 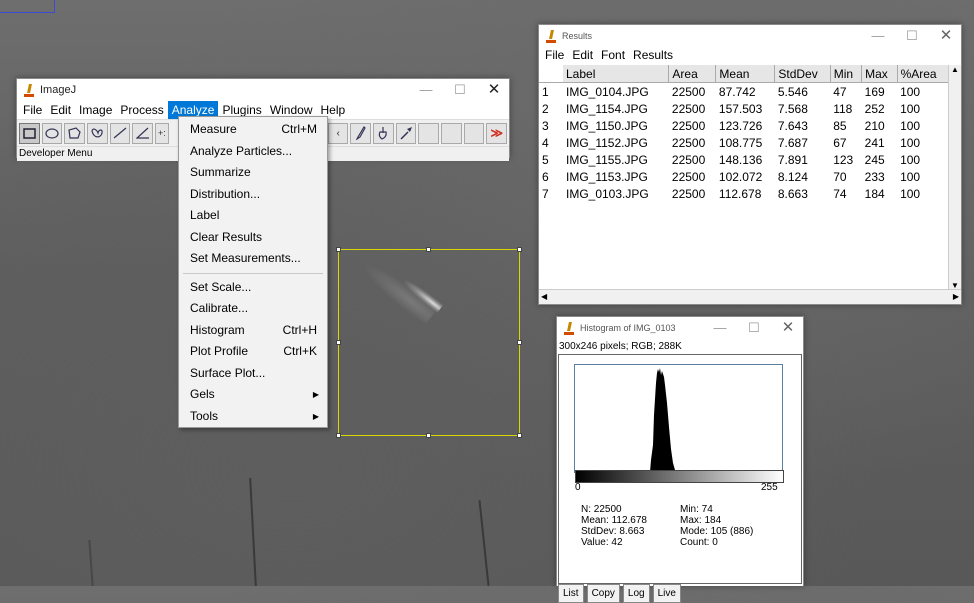 What do you see at coordinates (253, 417) in the screenshot?
I see `menu-item-tools: Tools ▶` at bounding box center [253, 417].